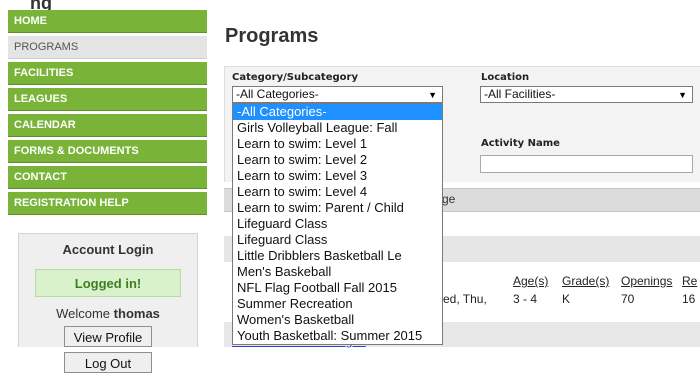 This screenshot has width=700, height=373. Describe the element at coordinates (337, 144) in the screenshot. I see `dropdown-option: Learn to swim: Level 1` at that location.